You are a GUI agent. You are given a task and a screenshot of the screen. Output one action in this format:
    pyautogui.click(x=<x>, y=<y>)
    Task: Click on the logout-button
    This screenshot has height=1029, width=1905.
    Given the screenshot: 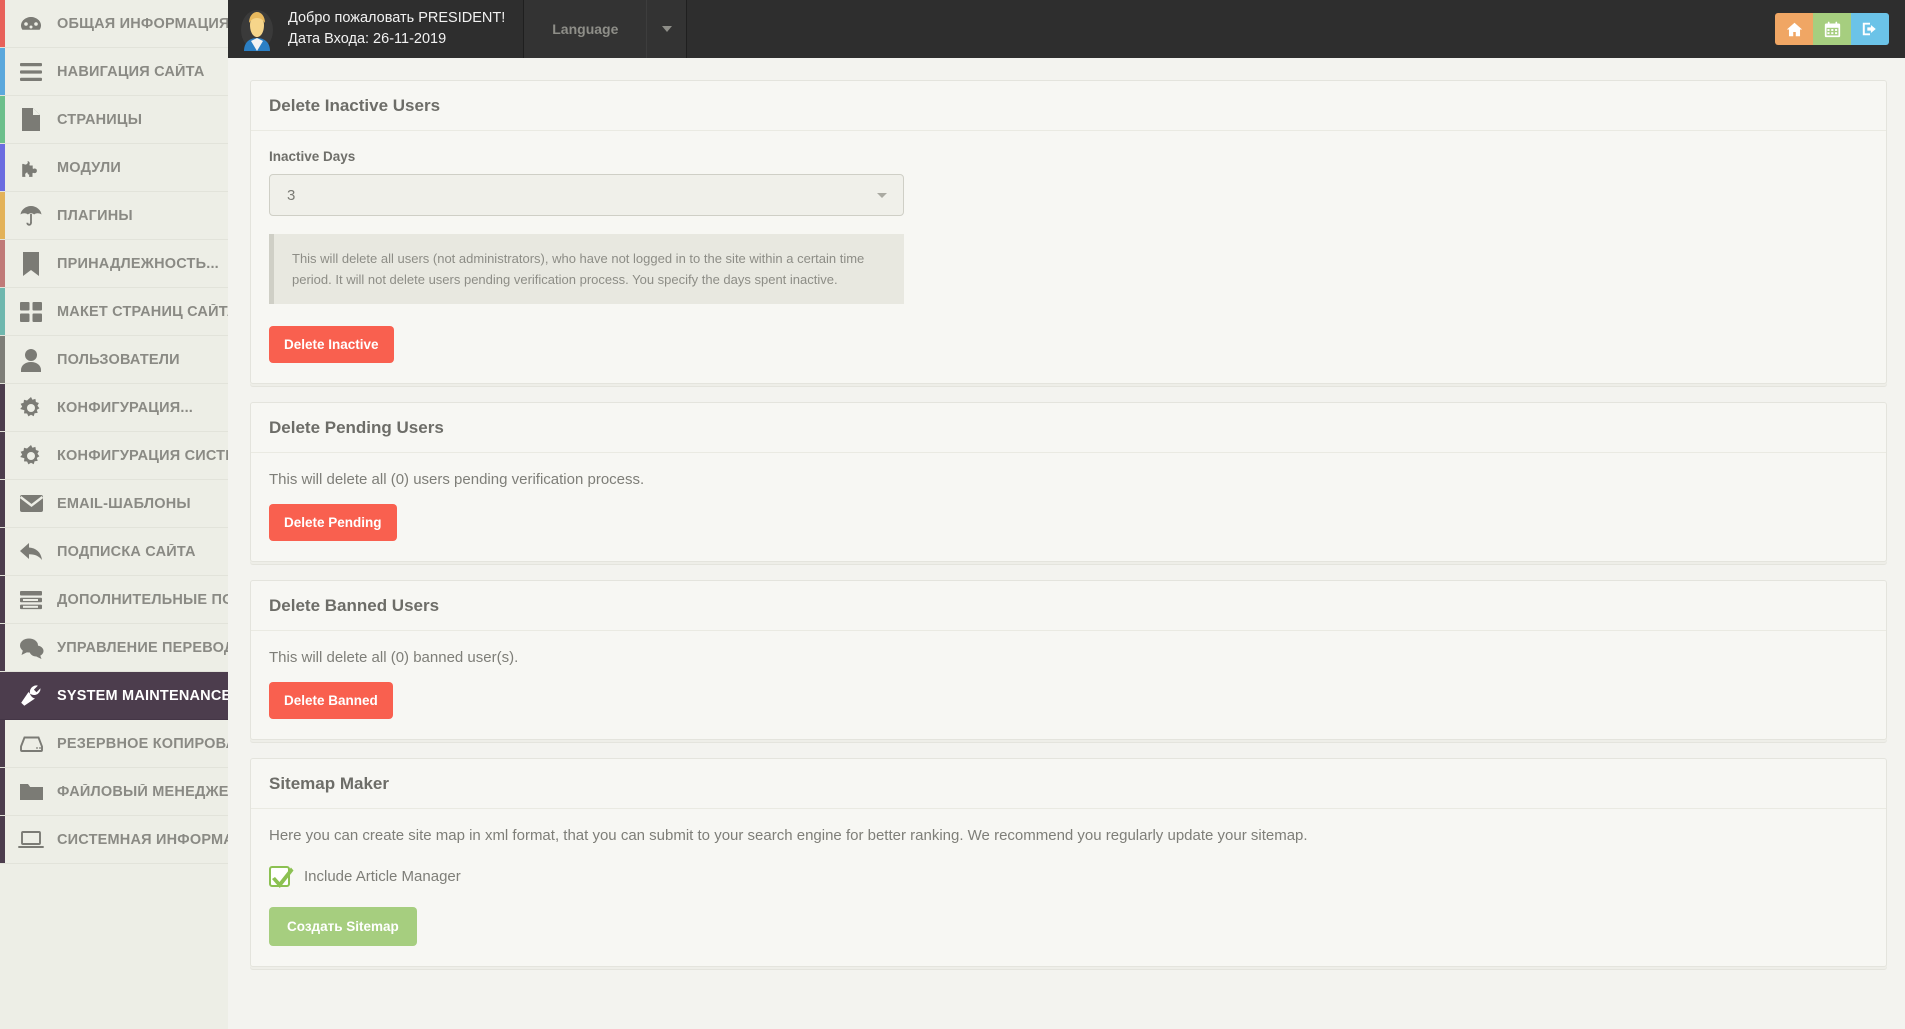 What is the action you would take?
    pyautogui.click(x=1870, y=29)
    